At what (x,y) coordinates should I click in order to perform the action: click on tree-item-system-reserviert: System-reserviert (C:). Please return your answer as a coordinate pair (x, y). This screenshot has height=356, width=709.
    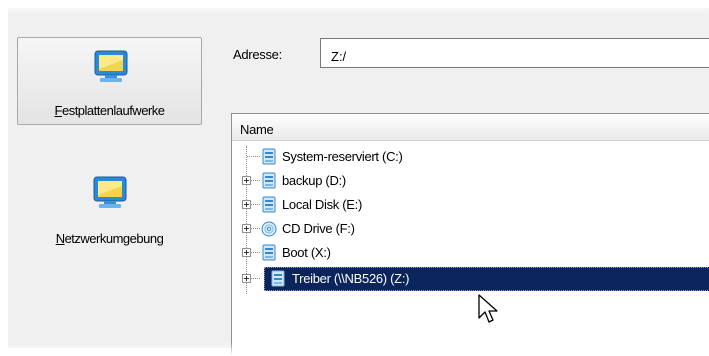
    Looking at the image, I should click on (470, 157).